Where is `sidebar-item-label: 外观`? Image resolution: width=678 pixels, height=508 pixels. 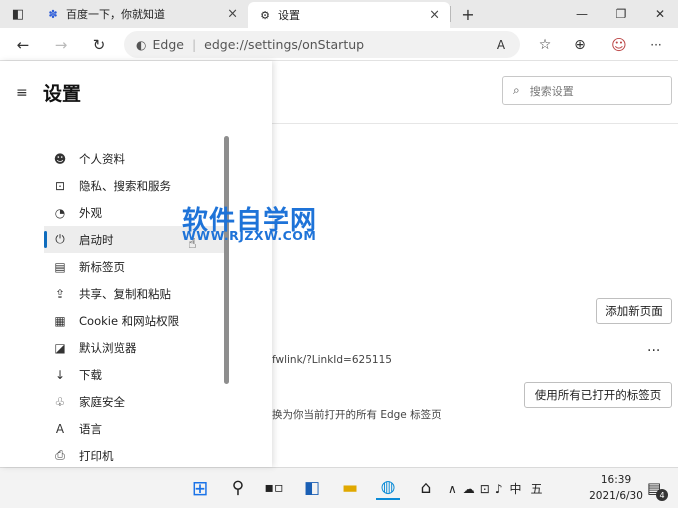 sidebar-item-label: 外观 is located at coordinates (90, 212).